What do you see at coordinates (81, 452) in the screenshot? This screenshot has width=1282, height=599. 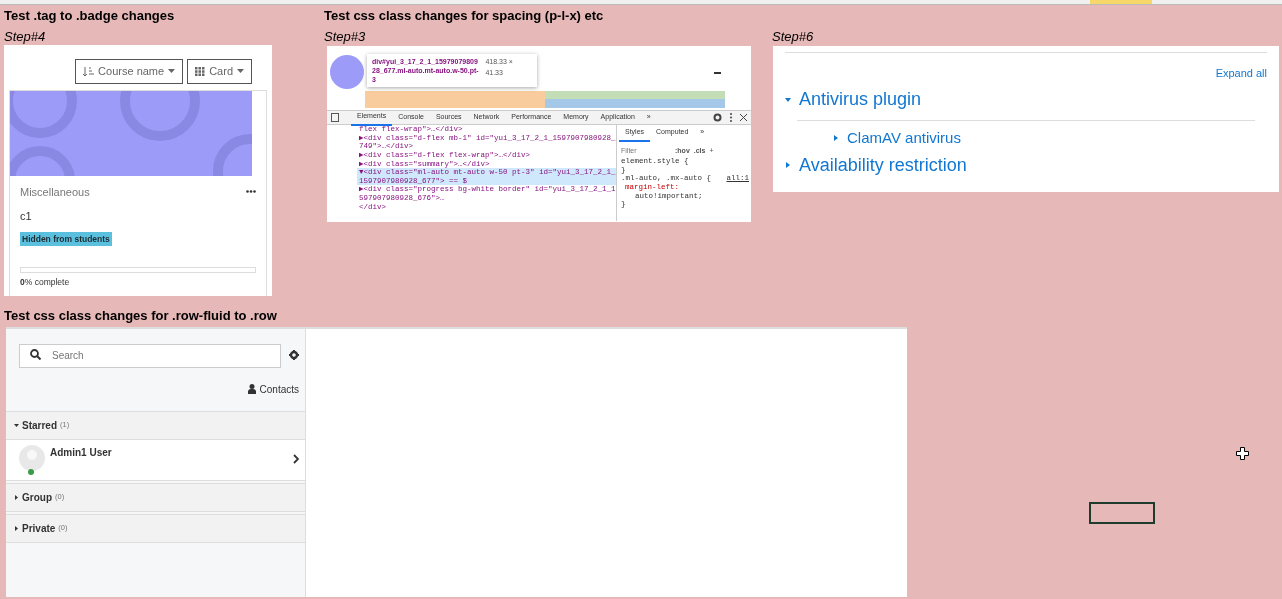 I see `contact-name: Admin1 User` at bounding box center [81, 452].